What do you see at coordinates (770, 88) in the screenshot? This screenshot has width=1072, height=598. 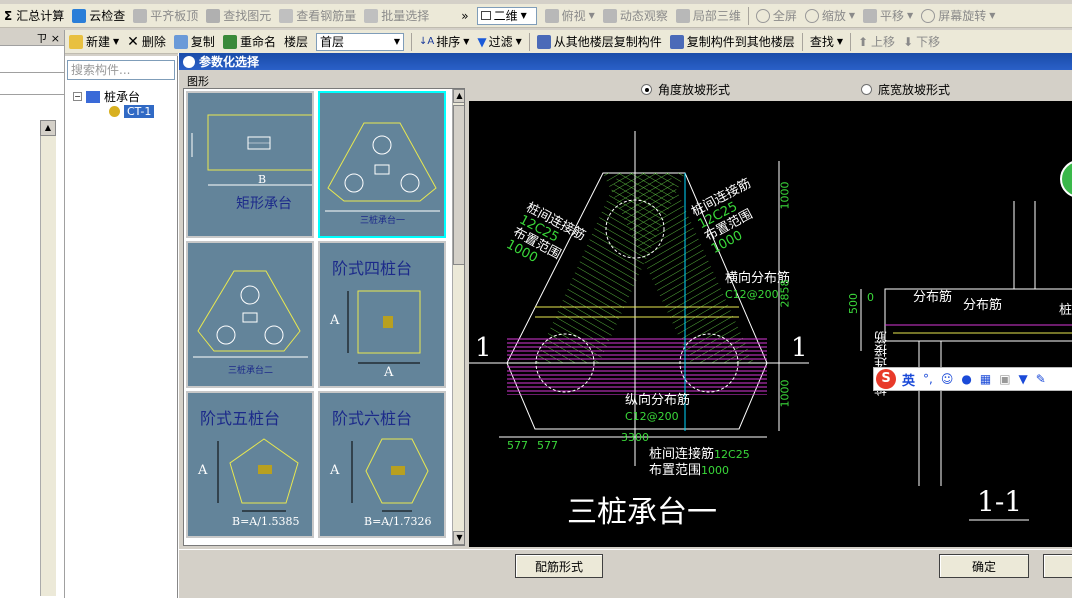 I see `slope-mode-radios: 角度放坡形式 底宽放坡形式` at bounding box center [770, 88].